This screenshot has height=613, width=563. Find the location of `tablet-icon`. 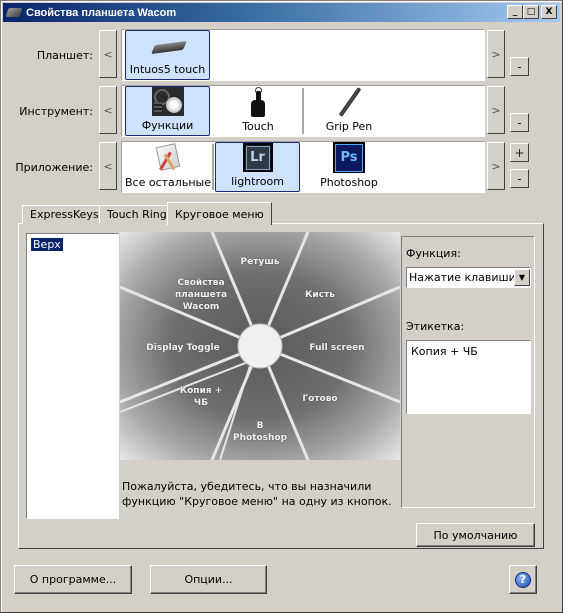

tablet-icon is located at coordinates (168, 45).